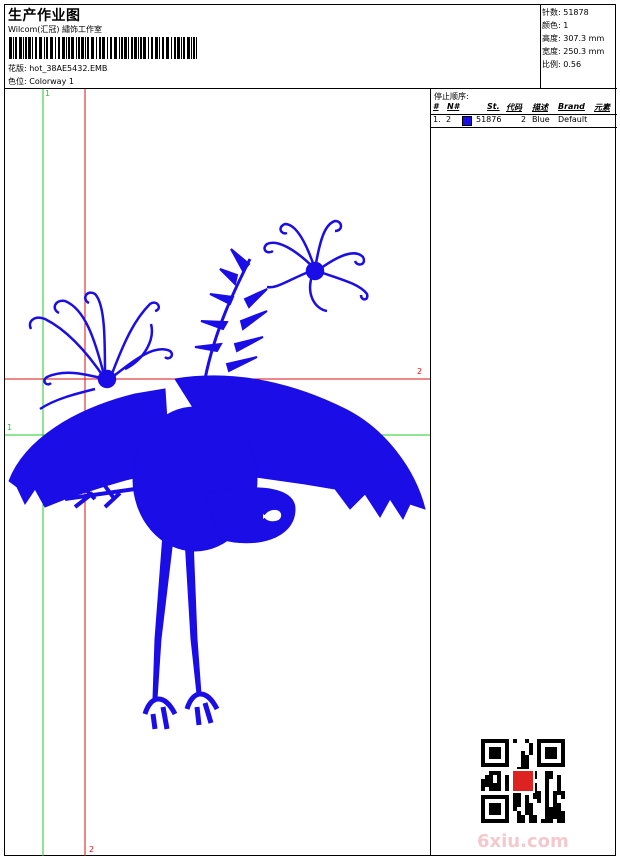 The height and width of the screenshot is (860, 620). What do you see at coordinates (316, 266) in the screenshot?
I see `right-flower` at bounding box center [316, 266].